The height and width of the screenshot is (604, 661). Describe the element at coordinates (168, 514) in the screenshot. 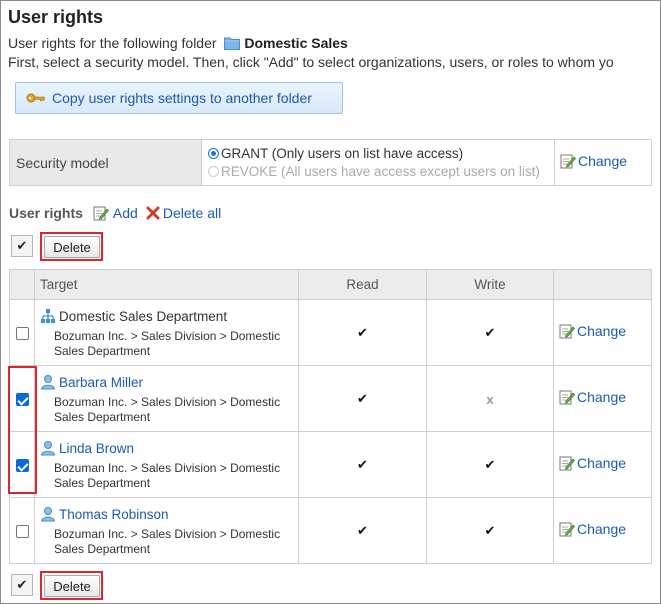

I see `target-name: Thomas Robinson` at that location.